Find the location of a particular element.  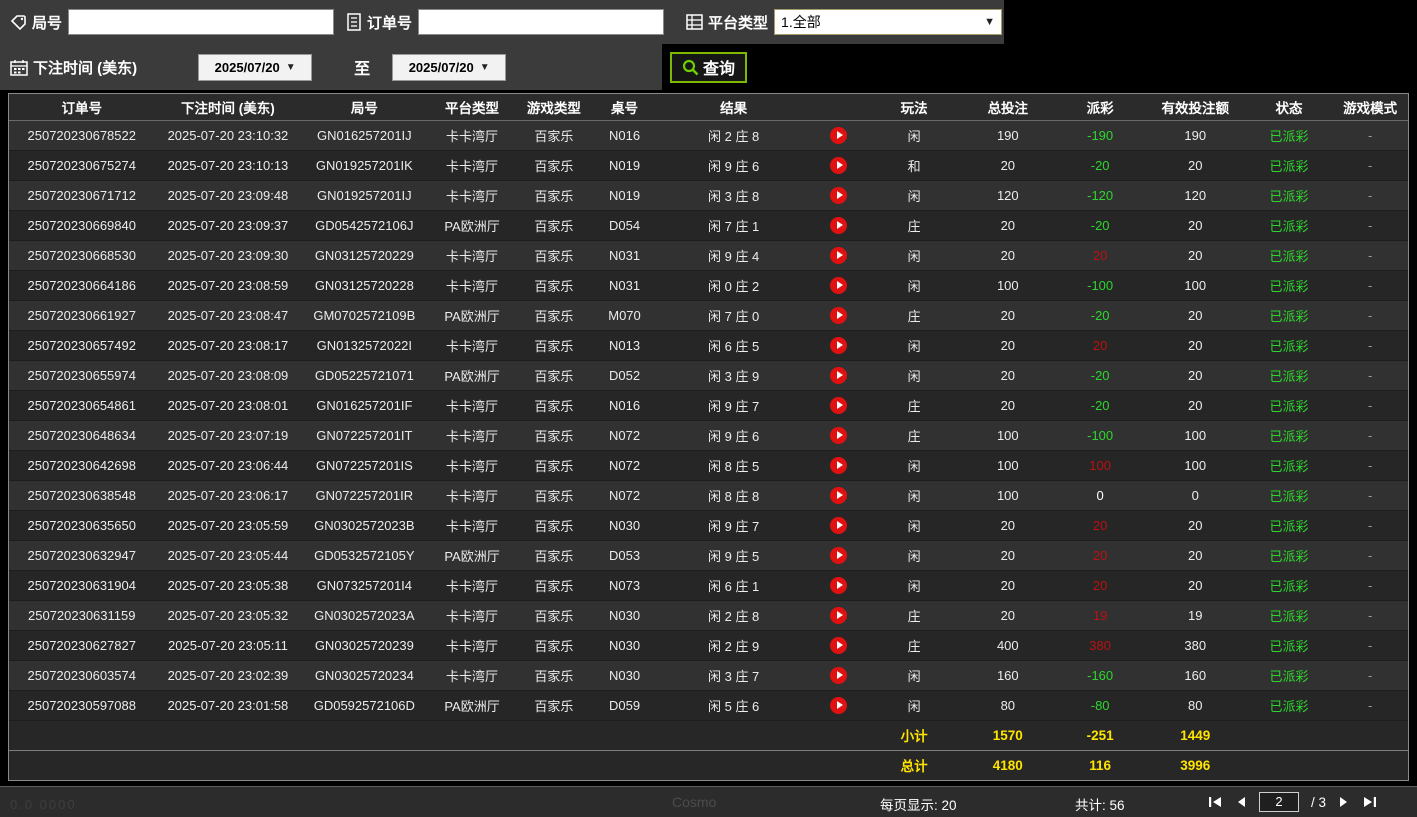

subtotal-spacer-end is located at coordinates (1326, 734).